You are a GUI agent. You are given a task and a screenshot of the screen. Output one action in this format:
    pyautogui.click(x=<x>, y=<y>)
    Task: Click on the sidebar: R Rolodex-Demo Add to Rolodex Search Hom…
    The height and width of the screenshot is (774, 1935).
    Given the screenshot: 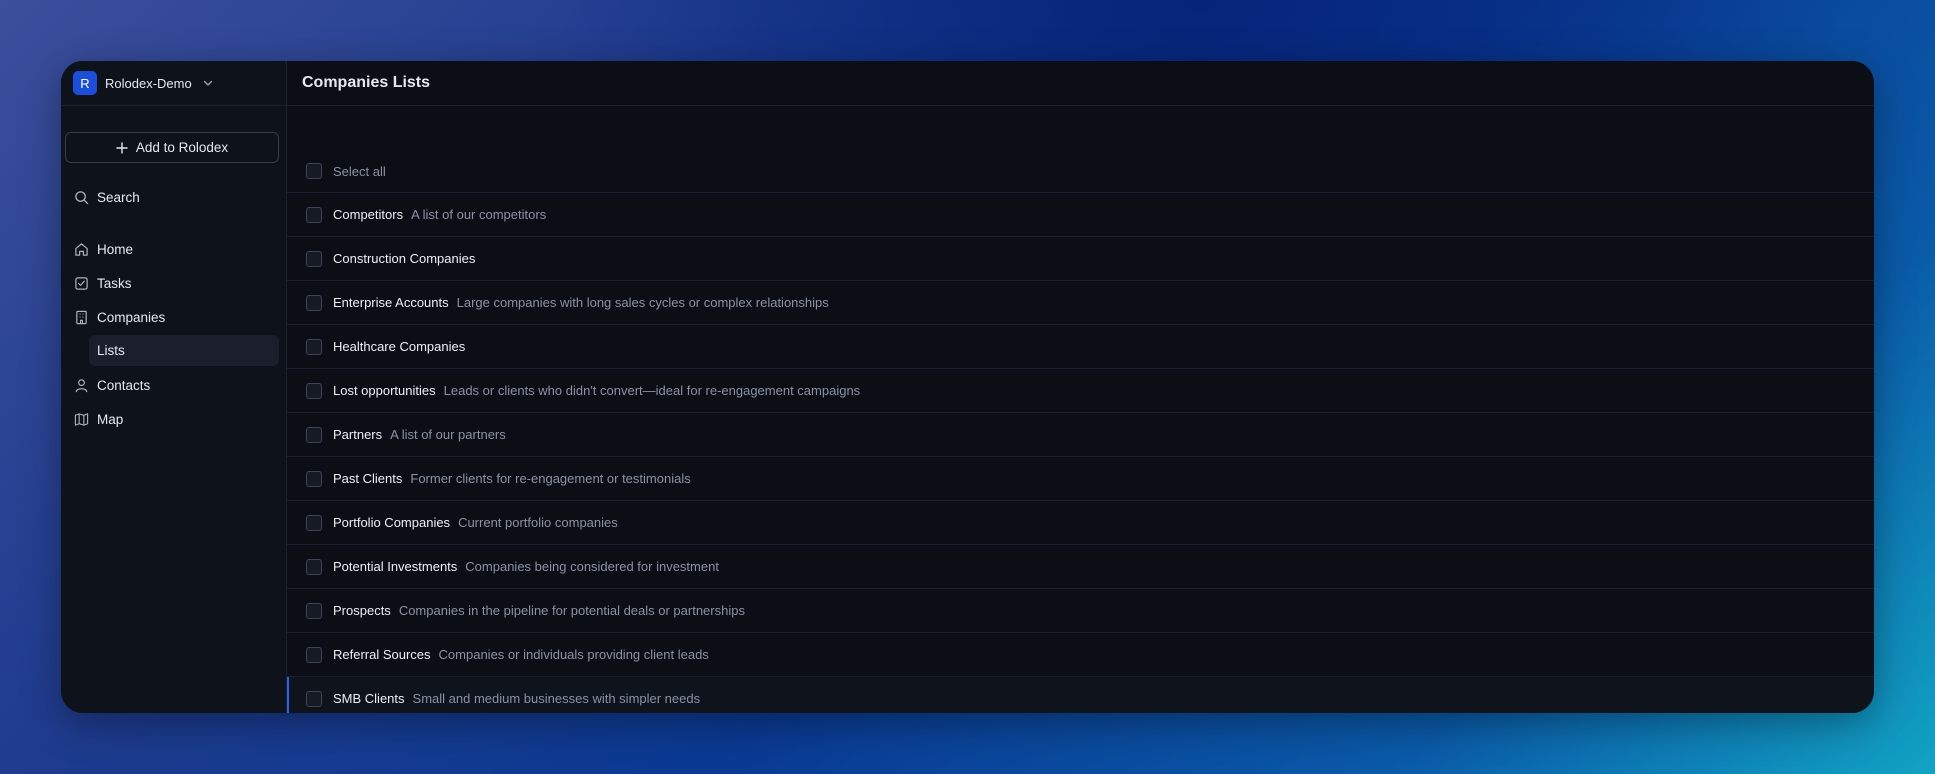 What is the action you would take?
    pyautogui.click(x=174, y=387)
    